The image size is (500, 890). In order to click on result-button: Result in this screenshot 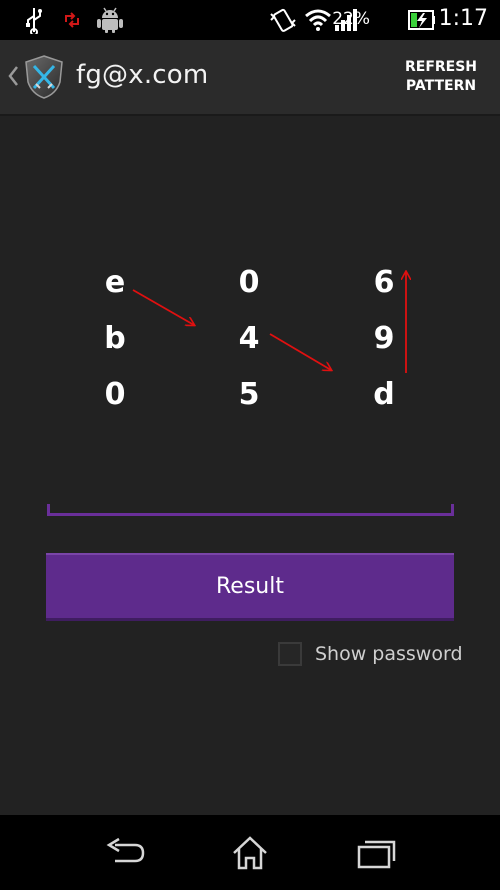, I will do `click(250, 587)`.